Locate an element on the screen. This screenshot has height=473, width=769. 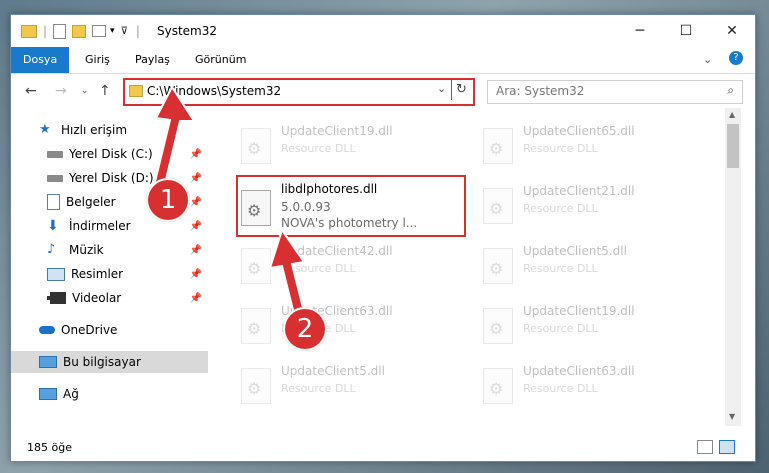
step-2-badge: 2 is located at coordinates (305, 329).